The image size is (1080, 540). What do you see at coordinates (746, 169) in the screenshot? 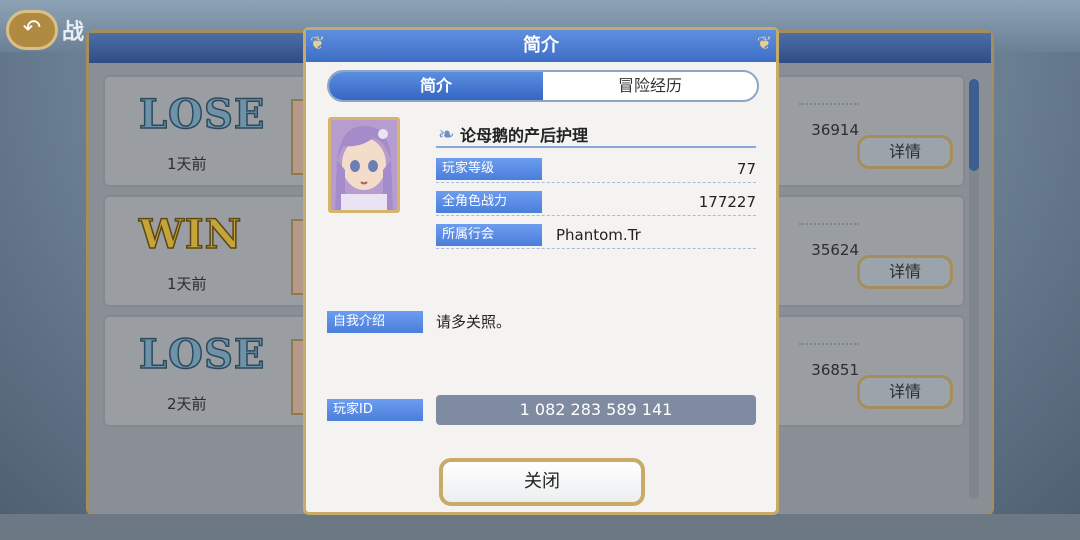
I see `level-value: 77` at bounding box center [746, 169].